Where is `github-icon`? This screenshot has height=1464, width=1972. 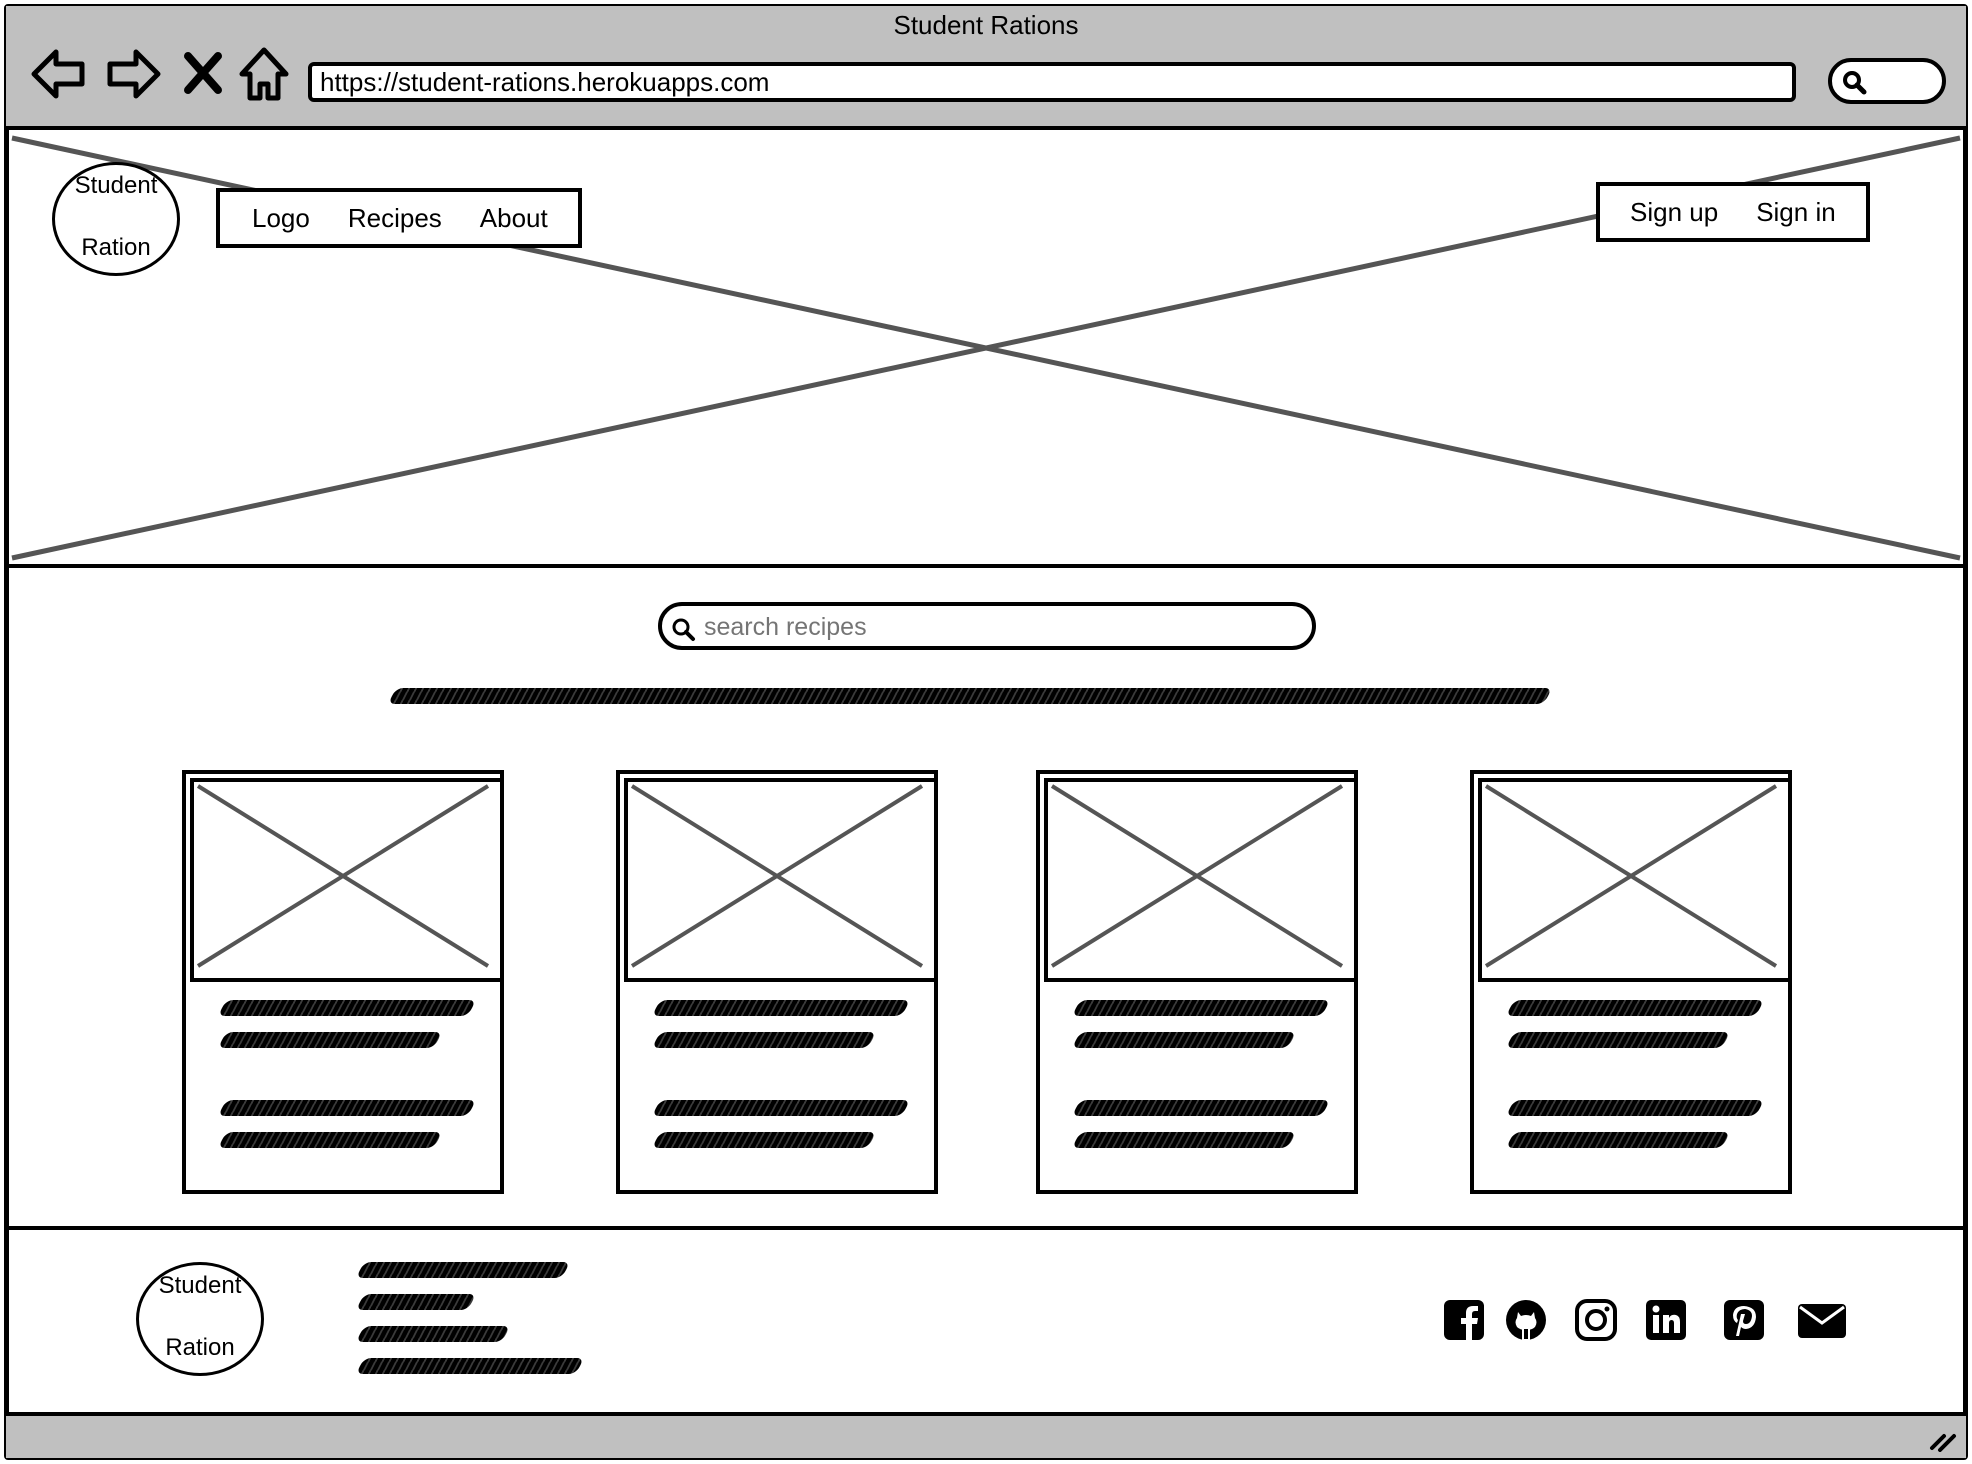
github-icon is located at coordinates (1526, 1320).